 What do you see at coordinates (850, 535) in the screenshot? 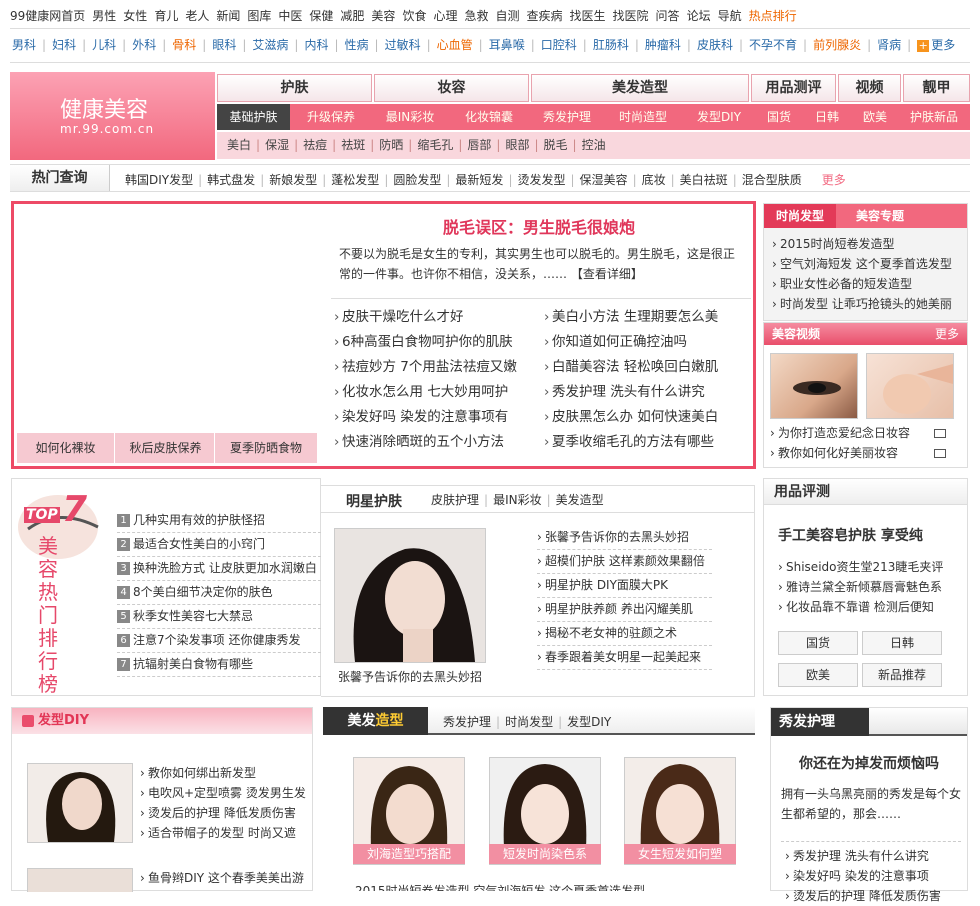
I see `review-headline: 手工美容皂护肤 享受纯` at bounding box center [850, 535].